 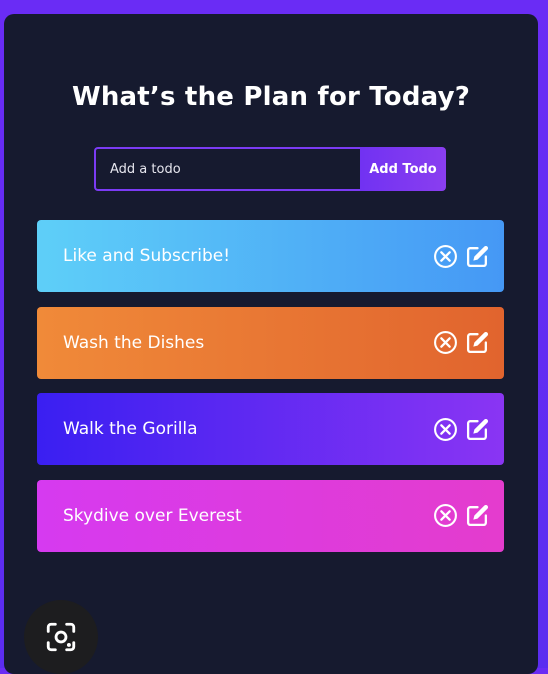 What do you see at coordinates (133, 343) in the screenshot?
I see `todo-text: Wash the Dishes` at bounding box center [133, 343].